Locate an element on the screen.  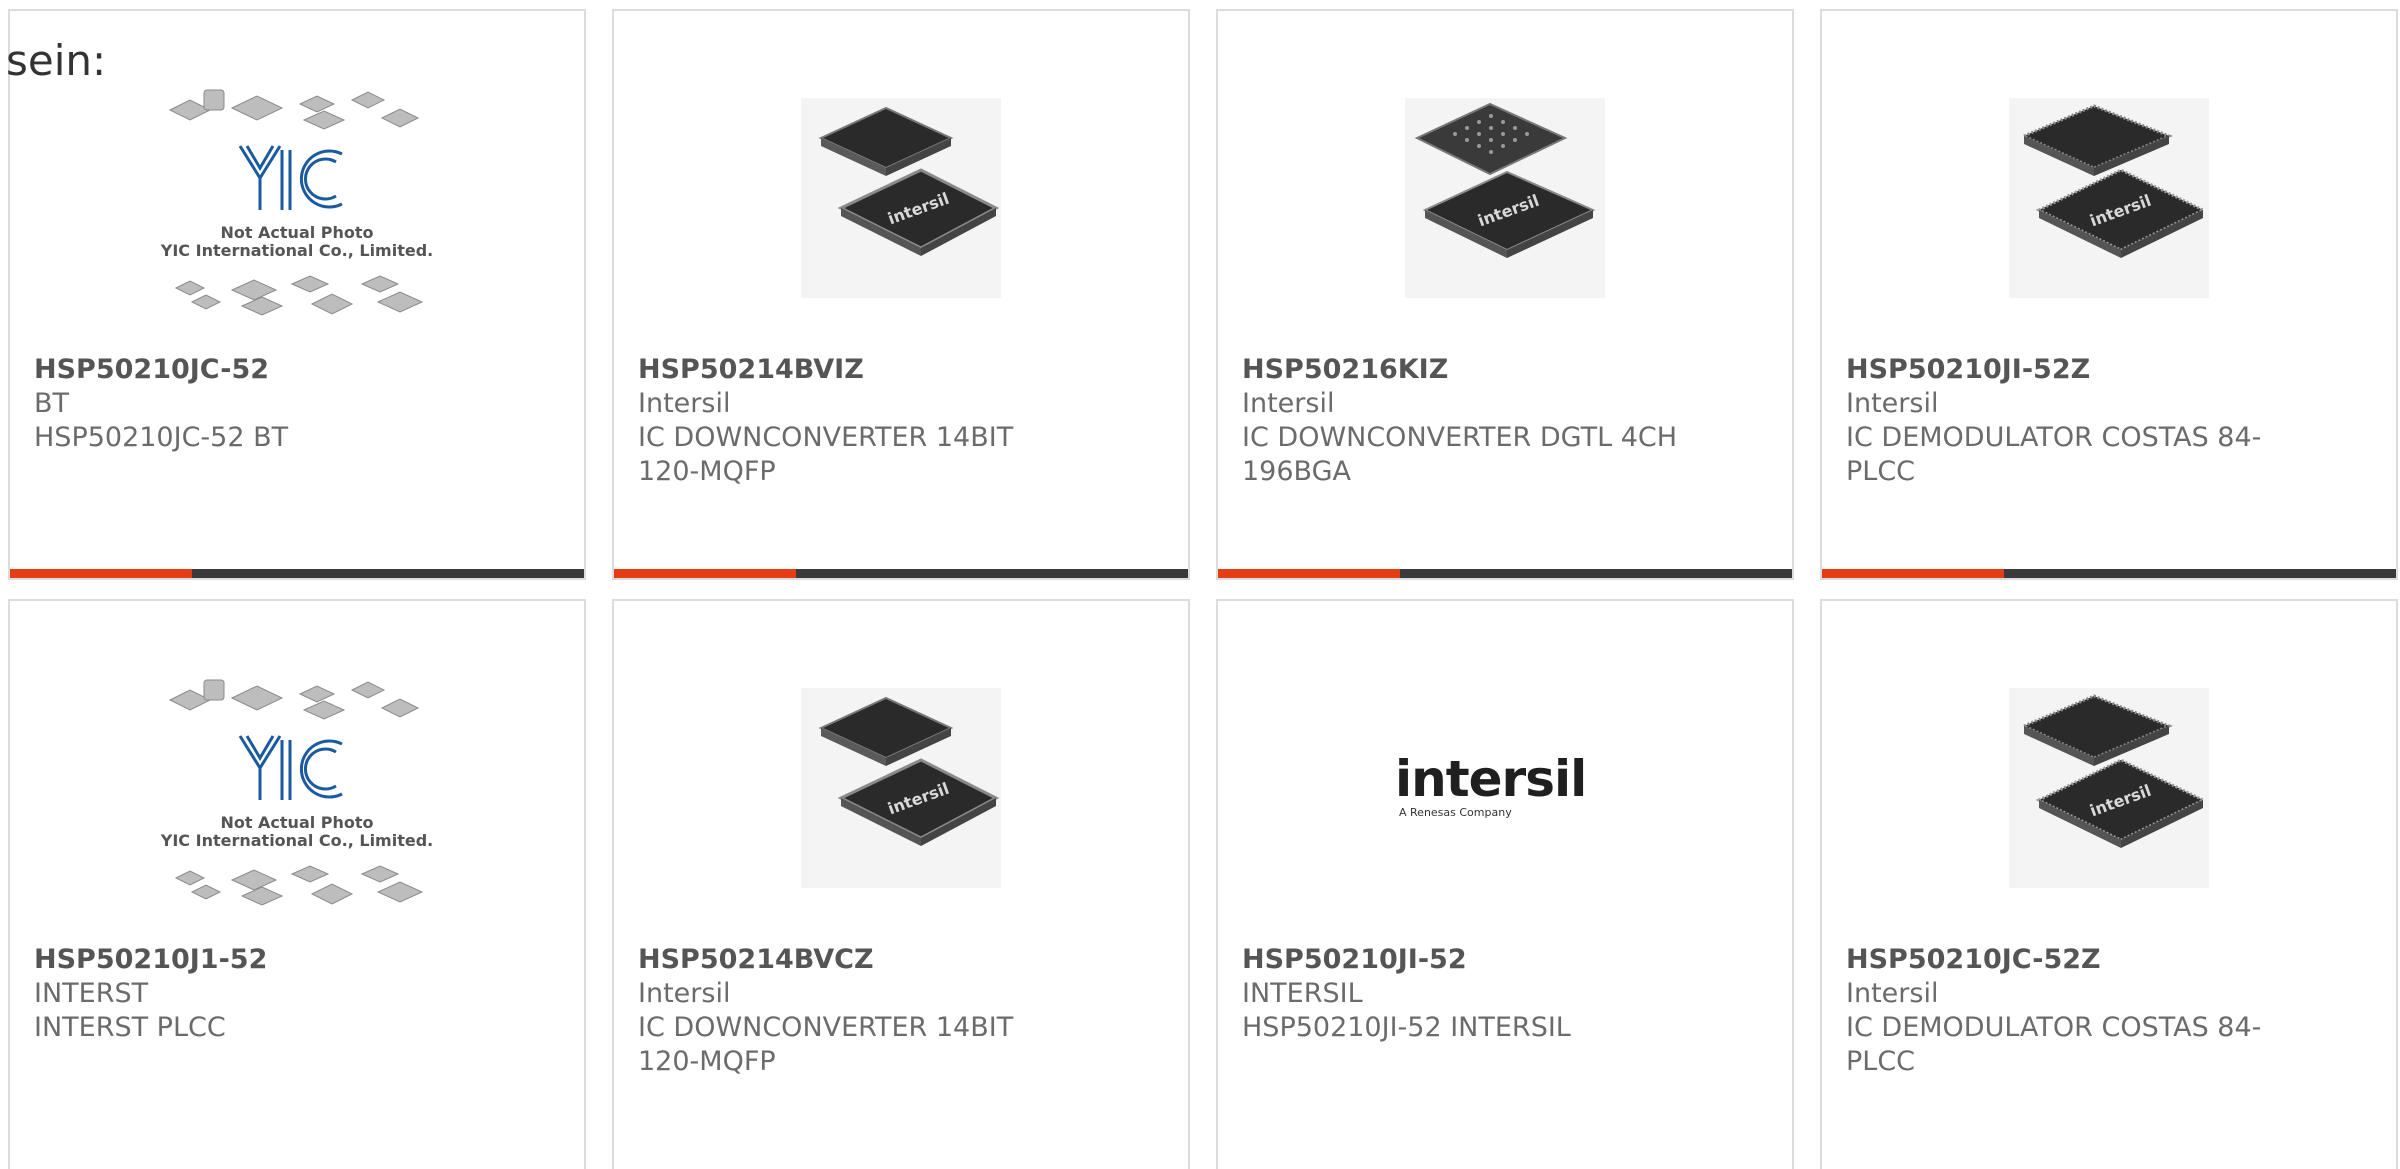
product-info: HSP50210J1-52 INTERST INTERST PLCC is located at coordinates (297, 994).